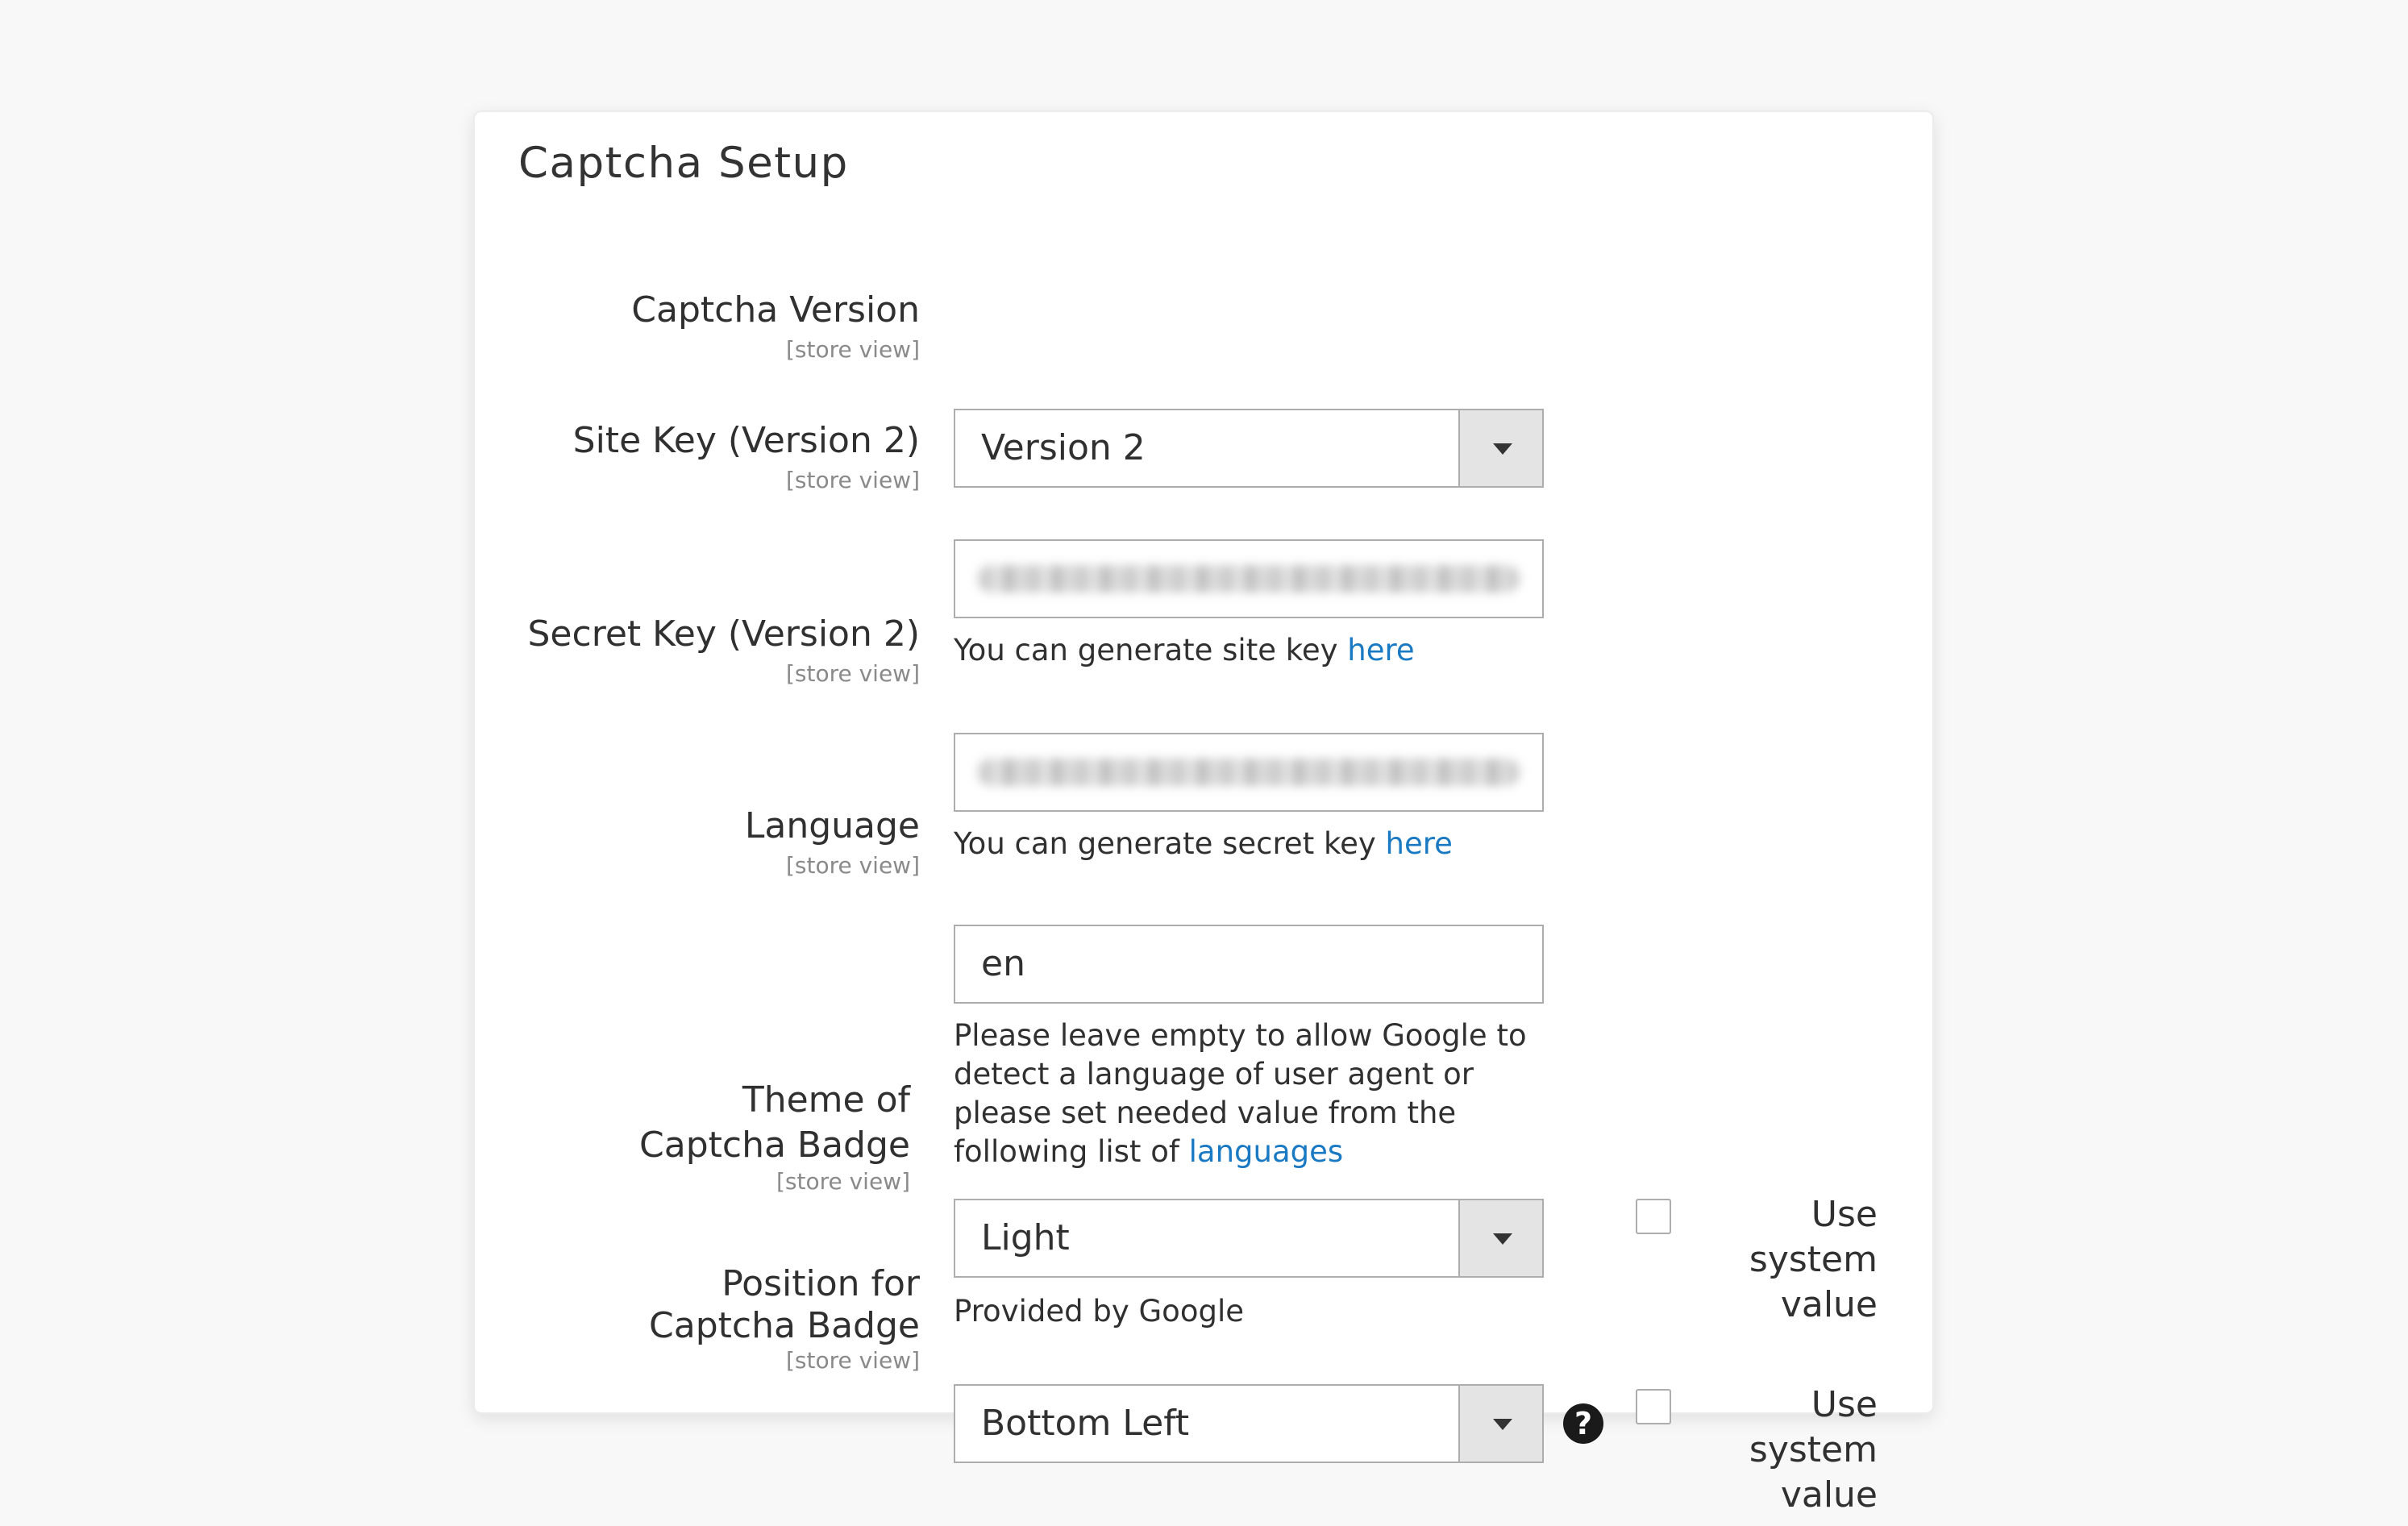 This screenshot has width=2408, height=1526. Describe the element at coordinates (1813, 1237) in the screenshot. I see `badge-theme-use-system-line1: Use system` at that location.